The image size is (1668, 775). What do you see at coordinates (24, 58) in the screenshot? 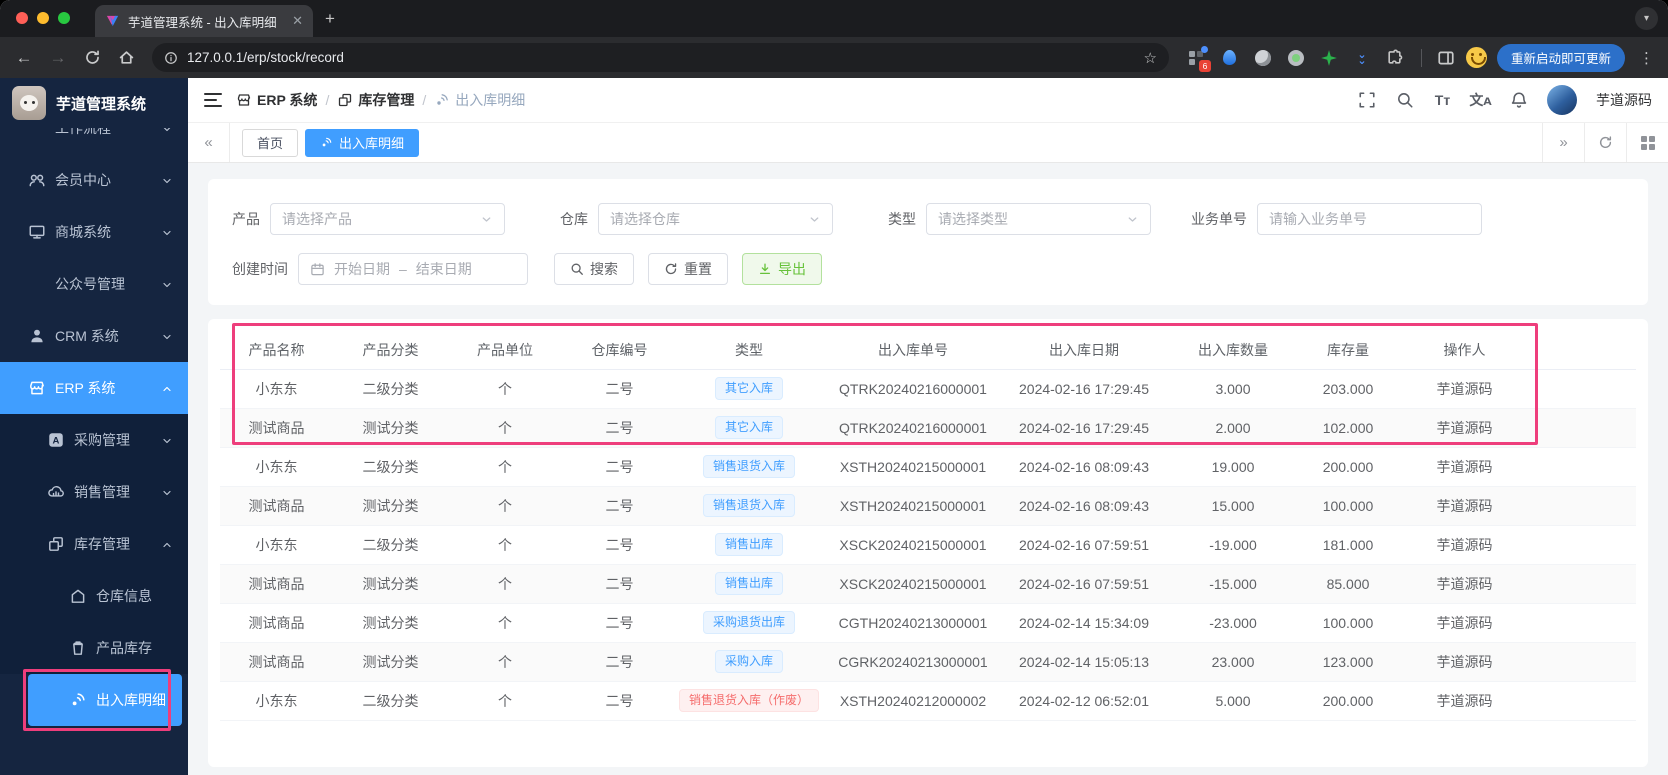
I see `back-button: ←` at bounding box center [24, 58].